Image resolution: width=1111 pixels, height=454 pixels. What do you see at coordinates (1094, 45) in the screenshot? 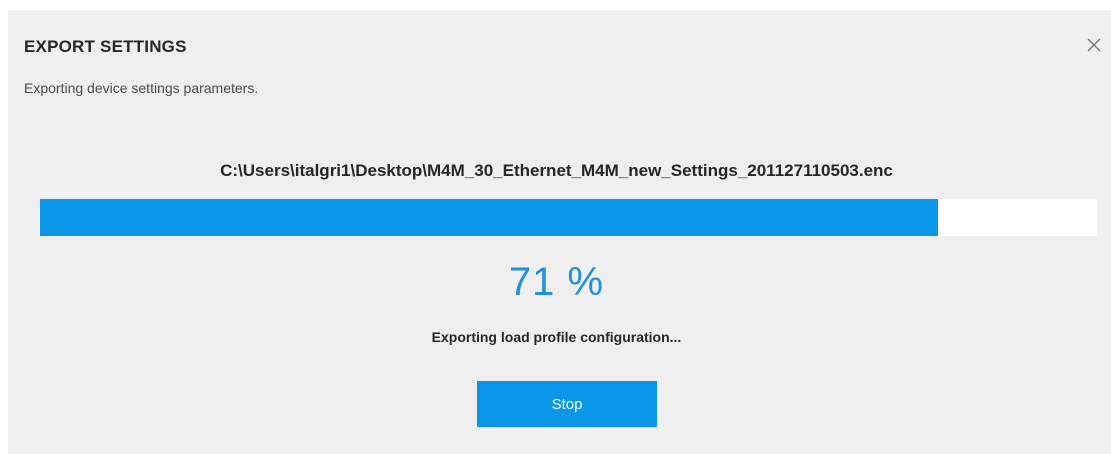
I see `close-icon` at bounding box center [1094, 45].